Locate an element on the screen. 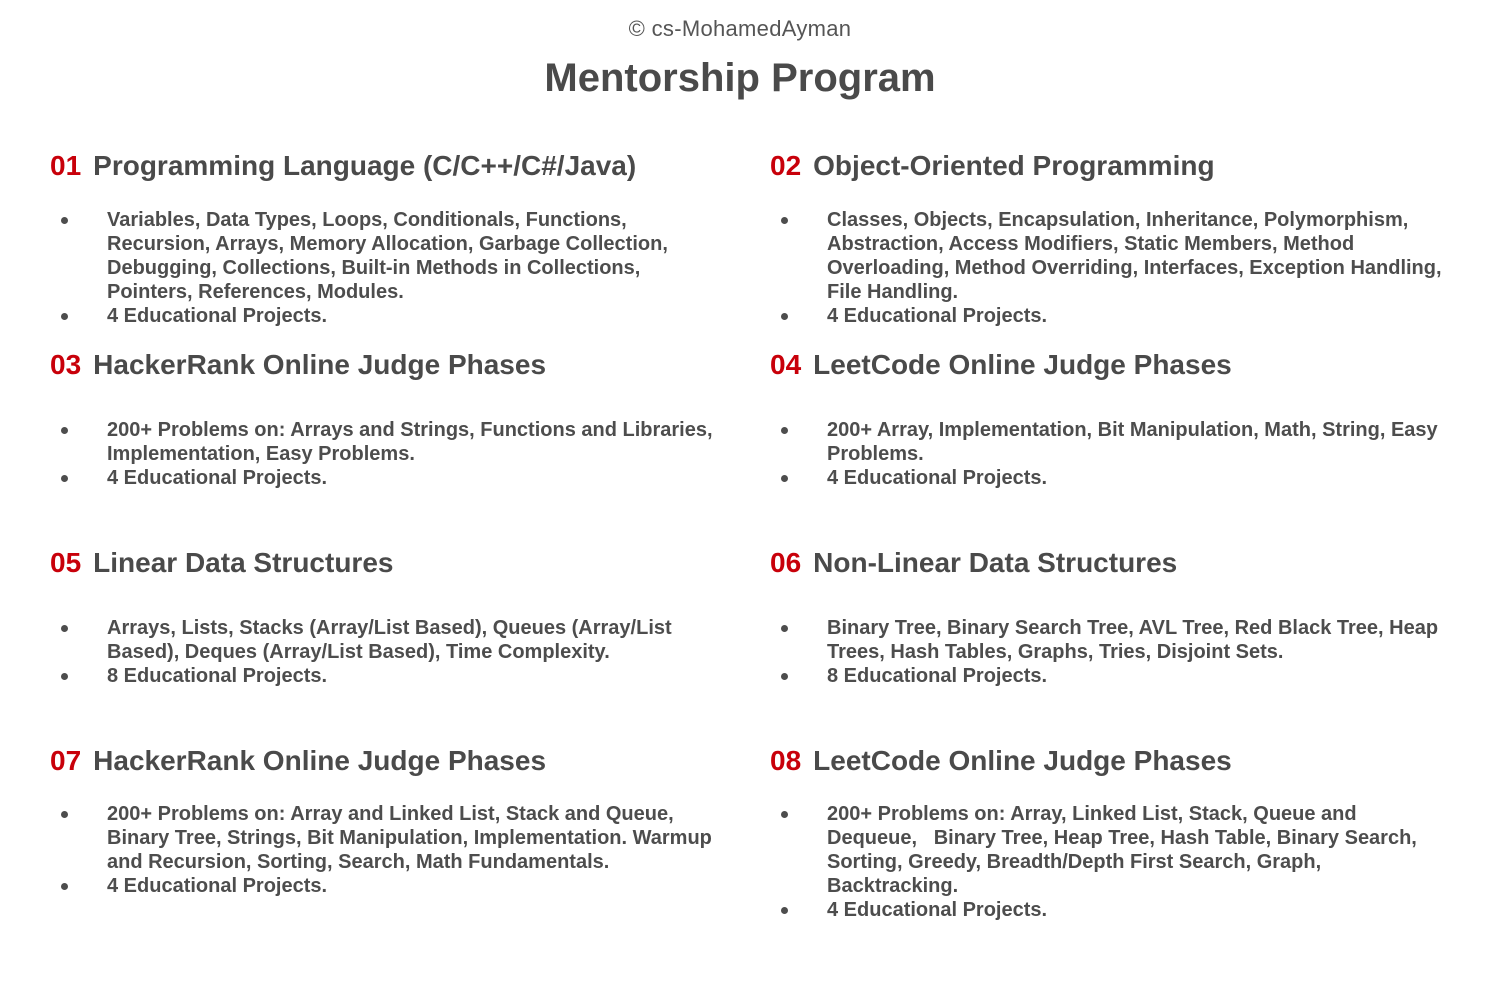  section-title: Object-Oriented Programming is located at coordinates (1014, 165).